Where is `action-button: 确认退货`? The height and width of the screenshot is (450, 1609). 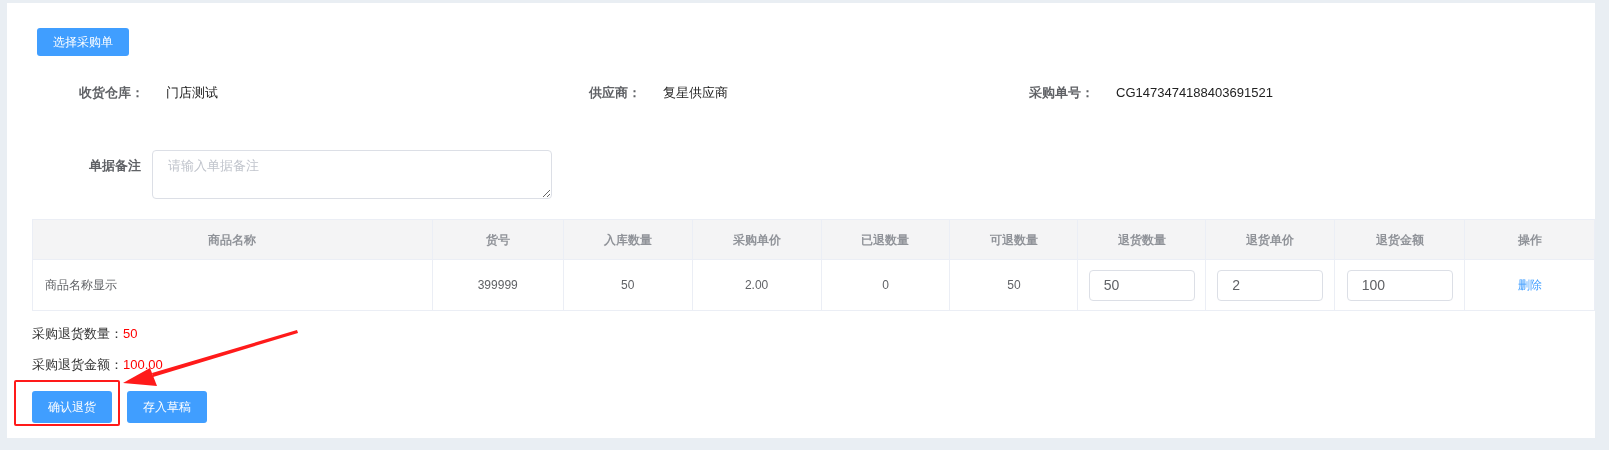
action-button: 确认退货 is located at coordinates (72, 407).